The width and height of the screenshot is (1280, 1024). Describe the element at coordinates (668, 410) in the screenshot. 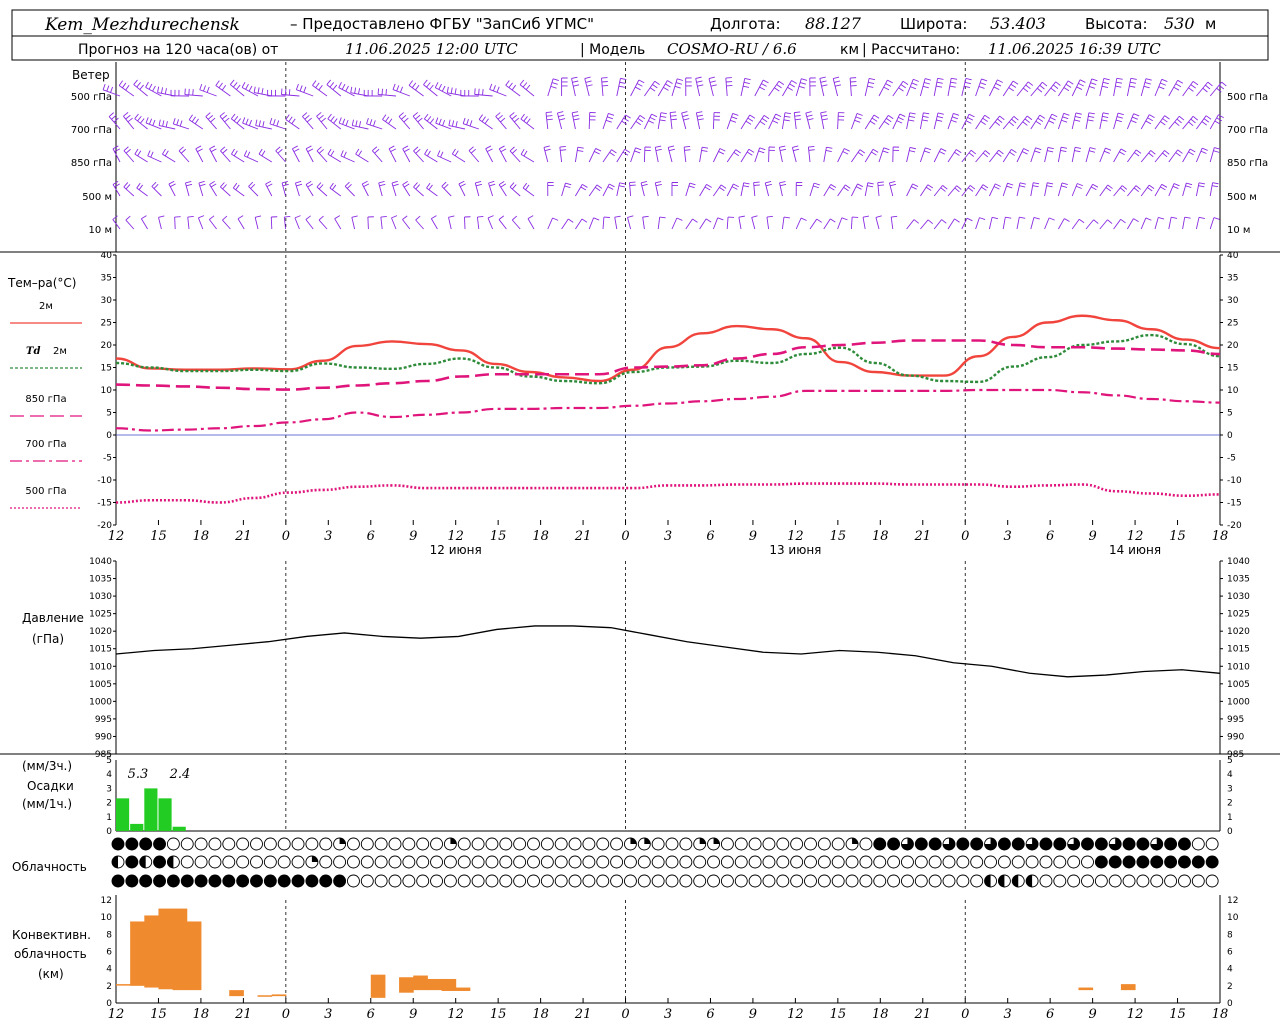

I see `temp-series-line` at that location.